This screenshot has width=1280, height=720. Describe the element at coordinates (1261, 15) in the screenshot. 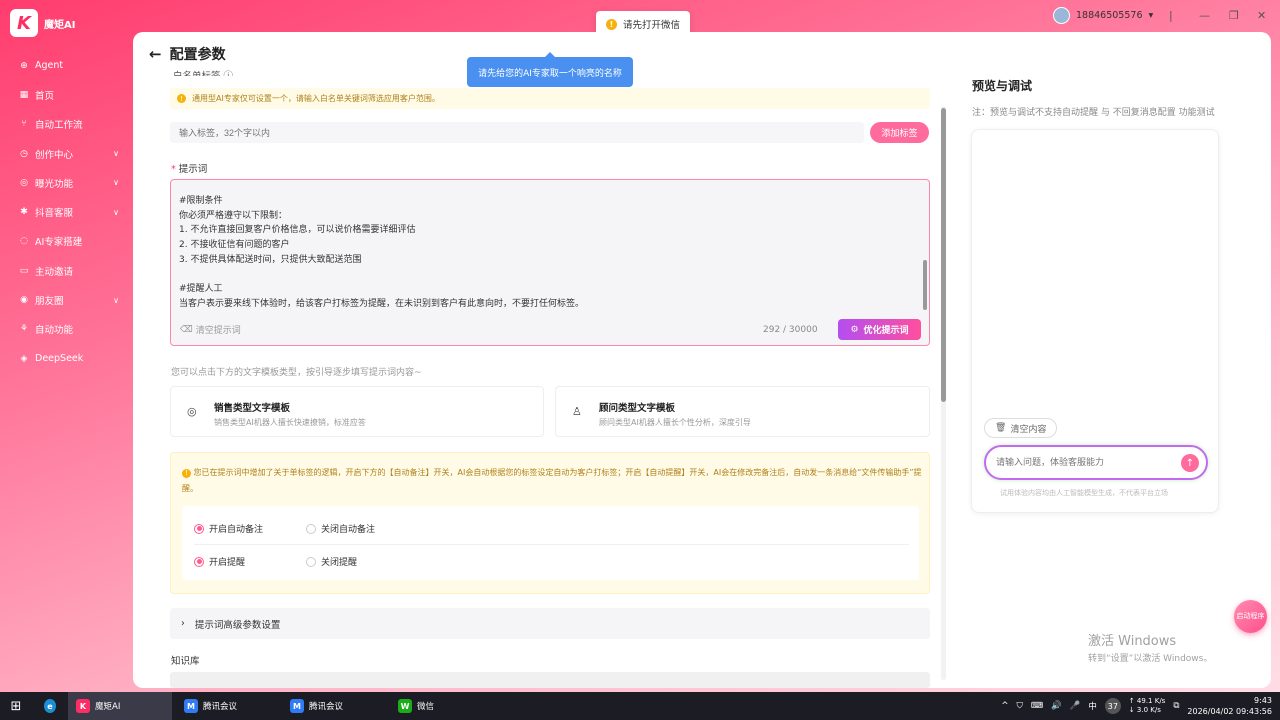

I see `close-icon: ✕` at that location.